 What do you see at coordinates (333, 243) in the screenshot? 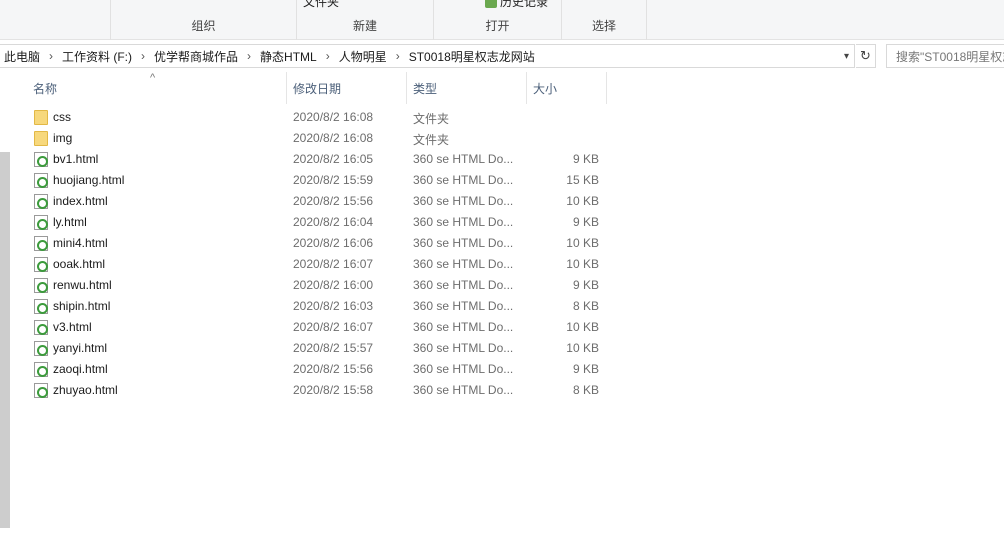
I see `file-date: 2020/8/2 16:06` at bounding box center [333, 243].